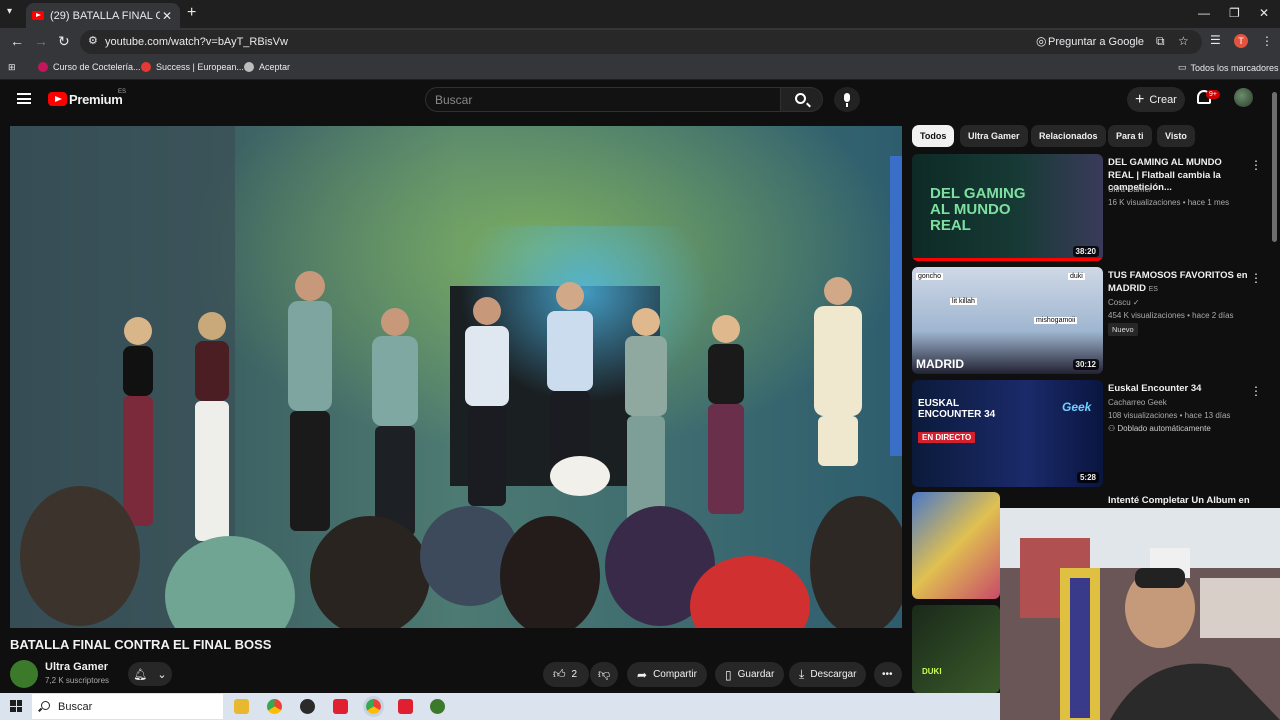 This screenshot has height=720, width=1280. Describe the element at coordinates (16, 706) in the screenshot. I see `windows-start-icon` at that location.